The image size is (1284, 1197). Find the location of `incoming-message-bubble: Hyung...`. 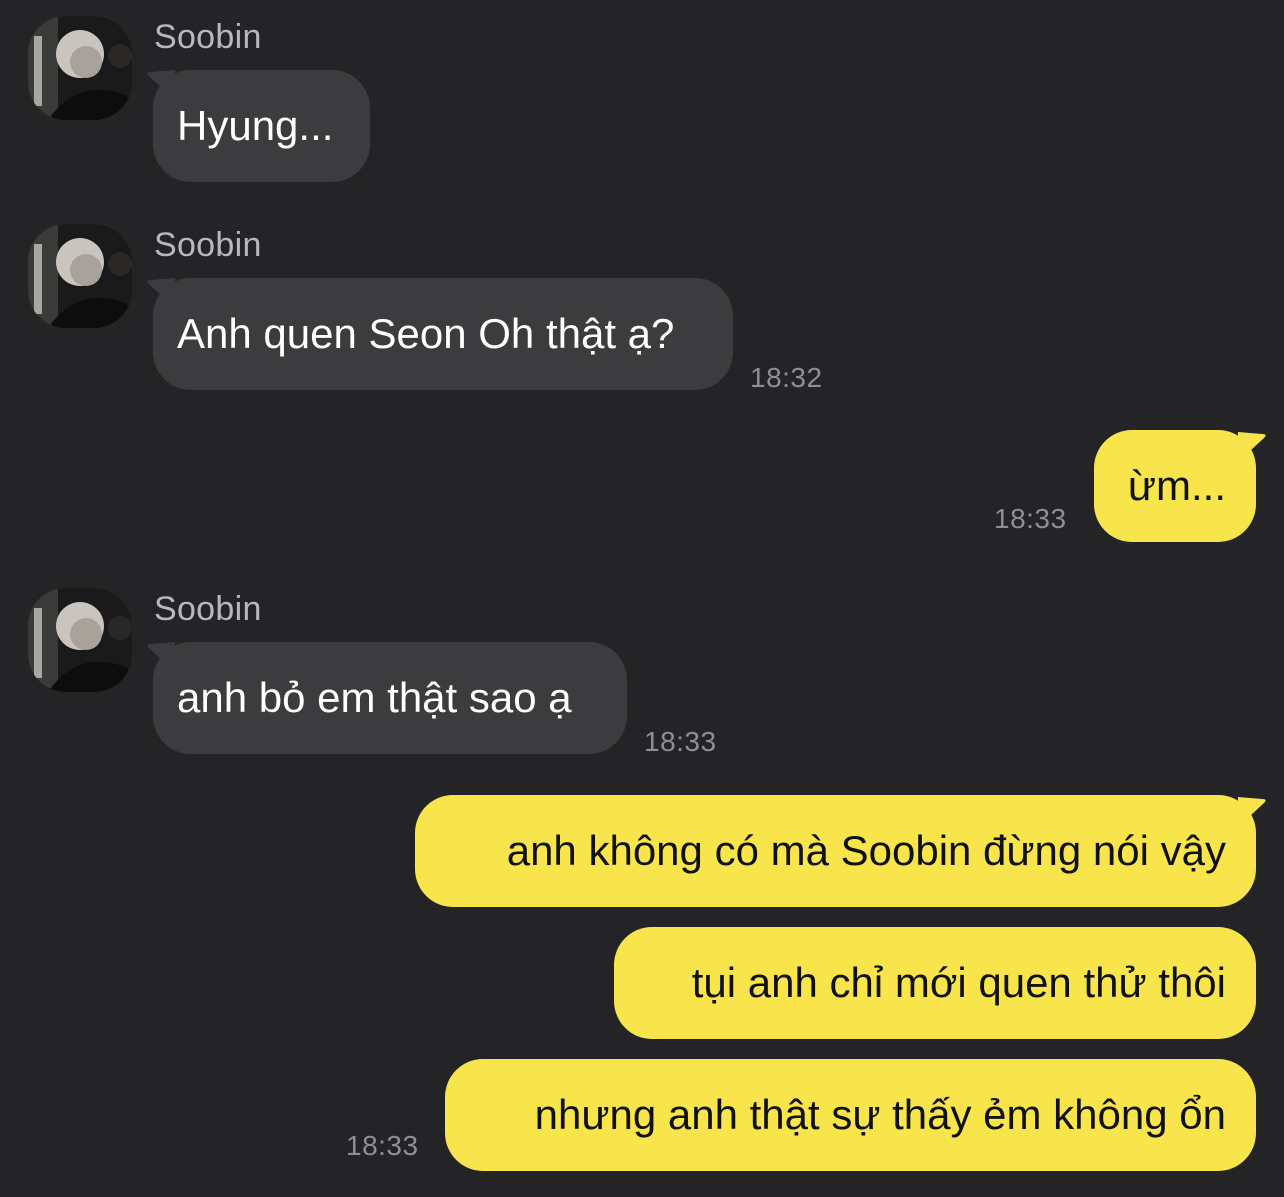

incoming-message-bubble: Hyung... is located at coordinates (261, 126).